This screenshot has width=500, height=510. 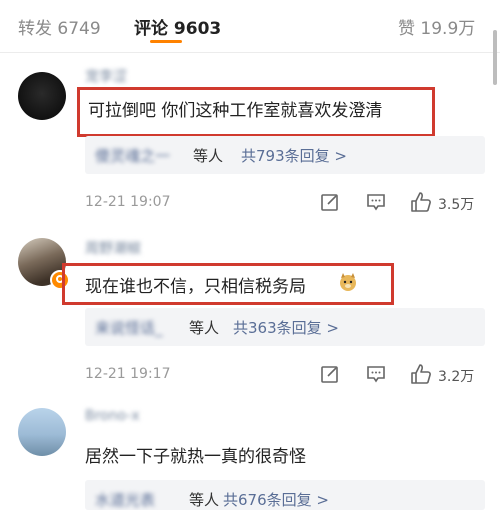 I want to click on active-tab-indicator, so click(x=166, y=41).